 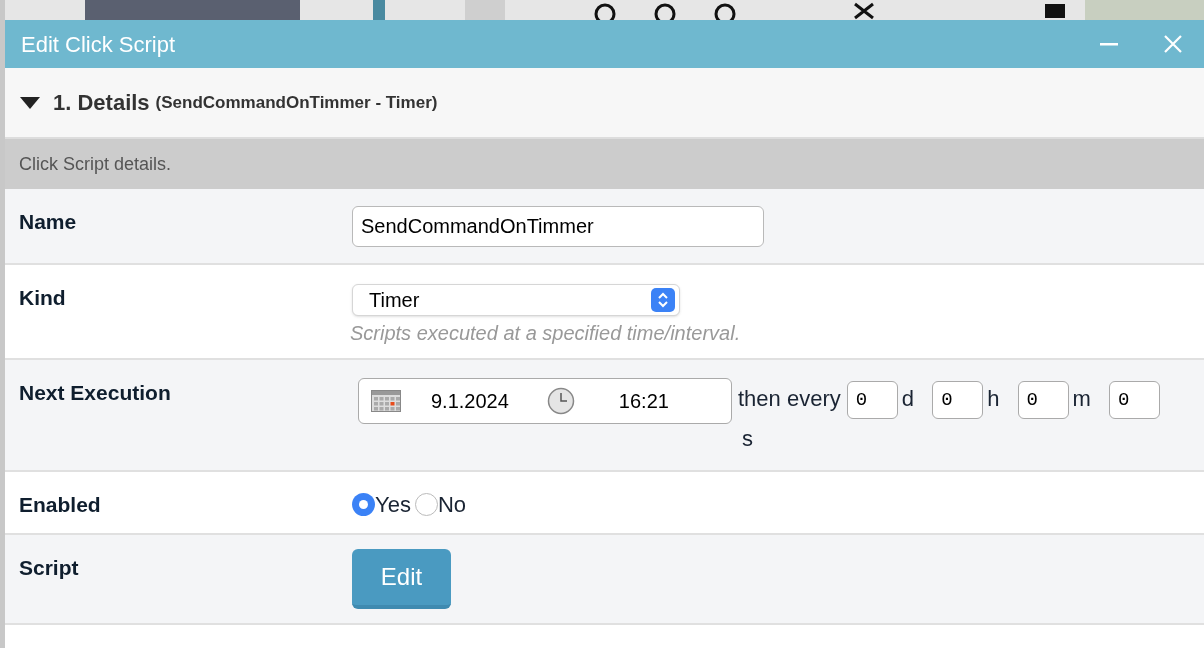 What do you see at coordinates (546, 333) in the screenshot?
I see `kind-hint: Scripts executed at a specified time/interval.` at bounding box center [546, 333].